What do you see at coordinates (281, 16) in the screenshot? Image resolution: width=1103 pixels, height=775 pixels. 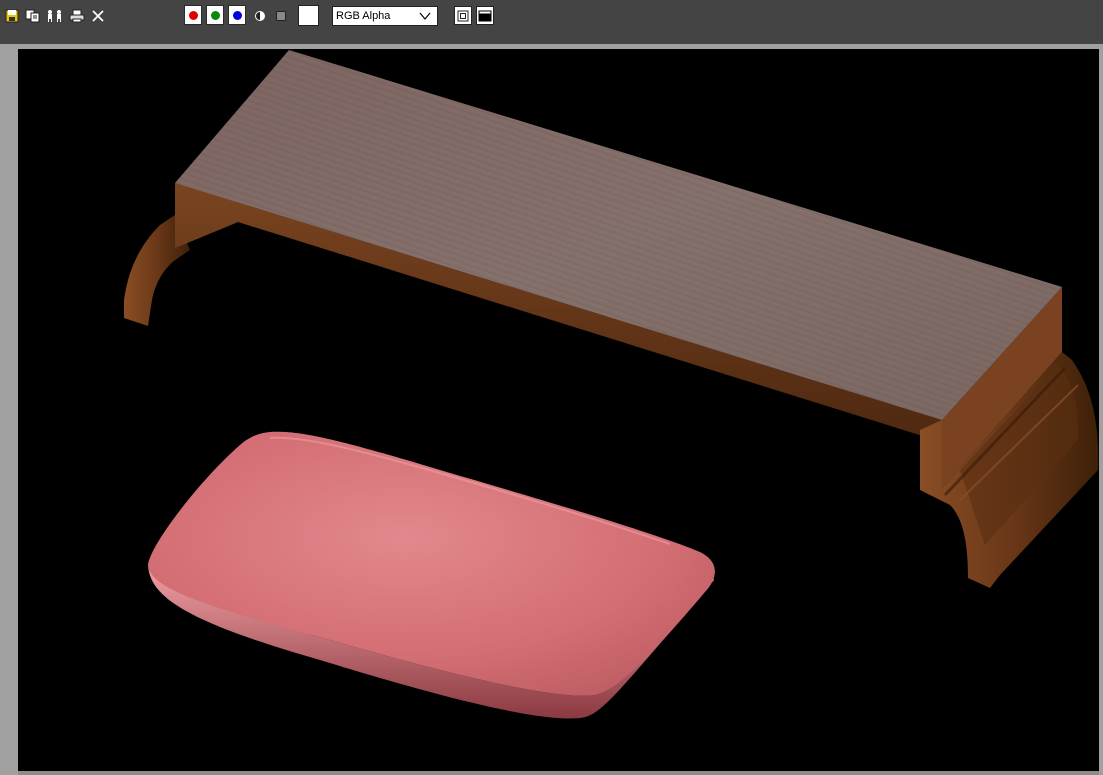 I see `alpha-channel-icon` at bounding box center [281, 16].